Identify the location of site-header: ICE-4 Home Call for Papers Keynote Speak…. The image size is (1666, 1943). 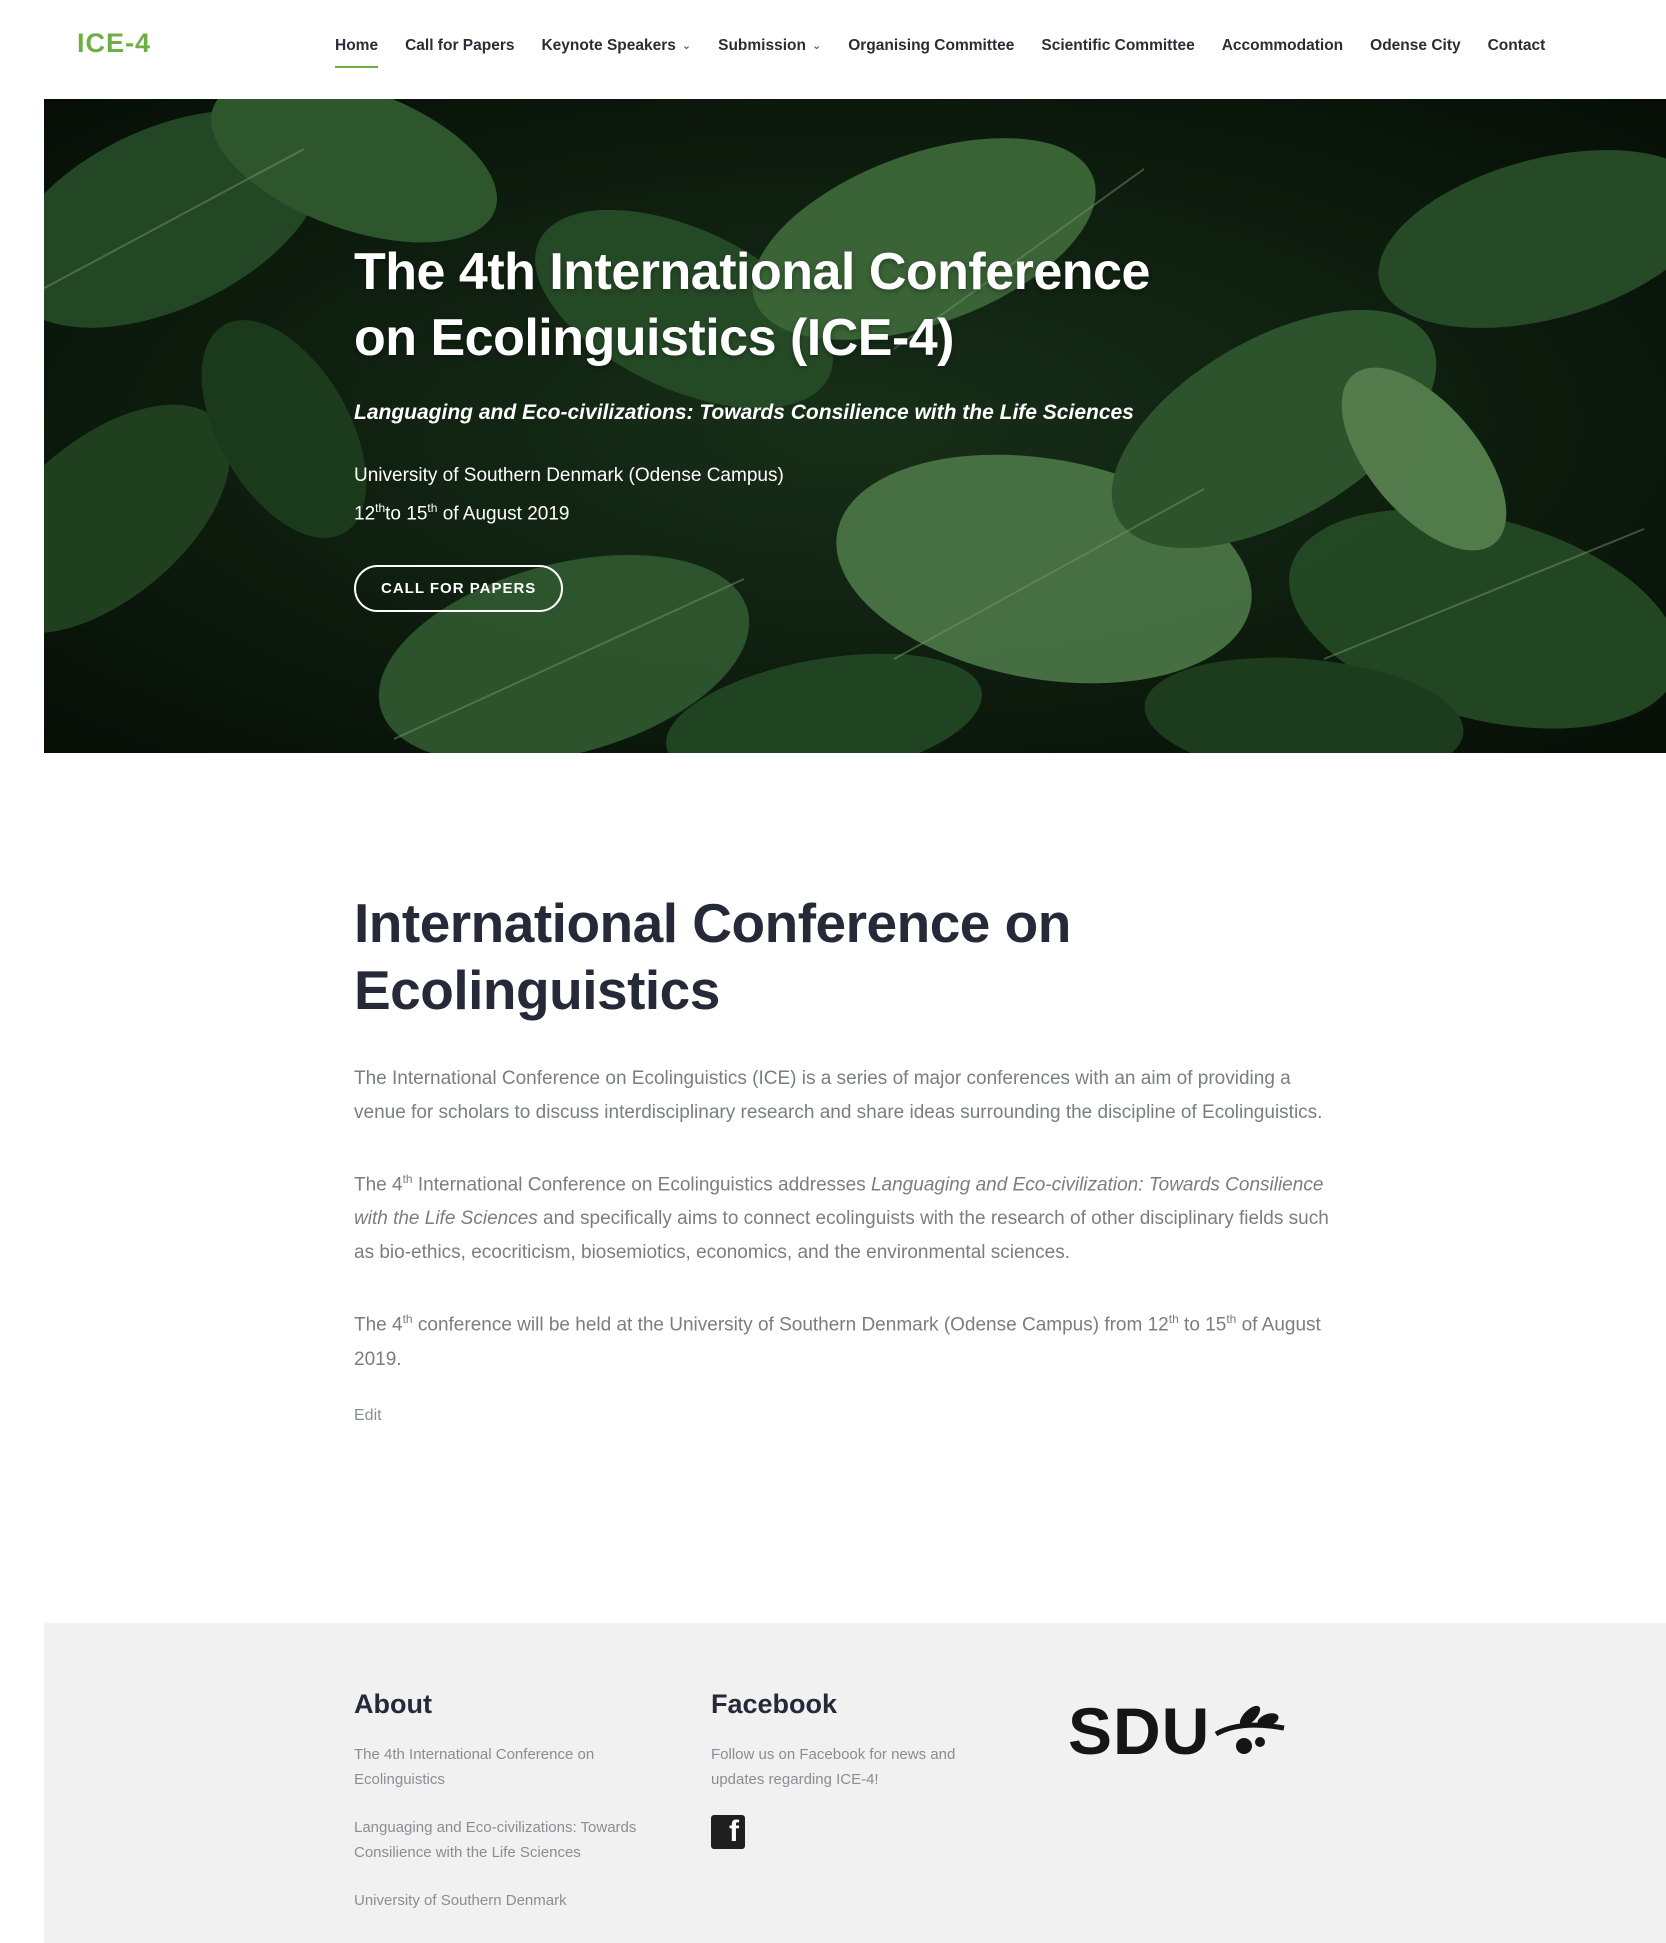
(833, 49).